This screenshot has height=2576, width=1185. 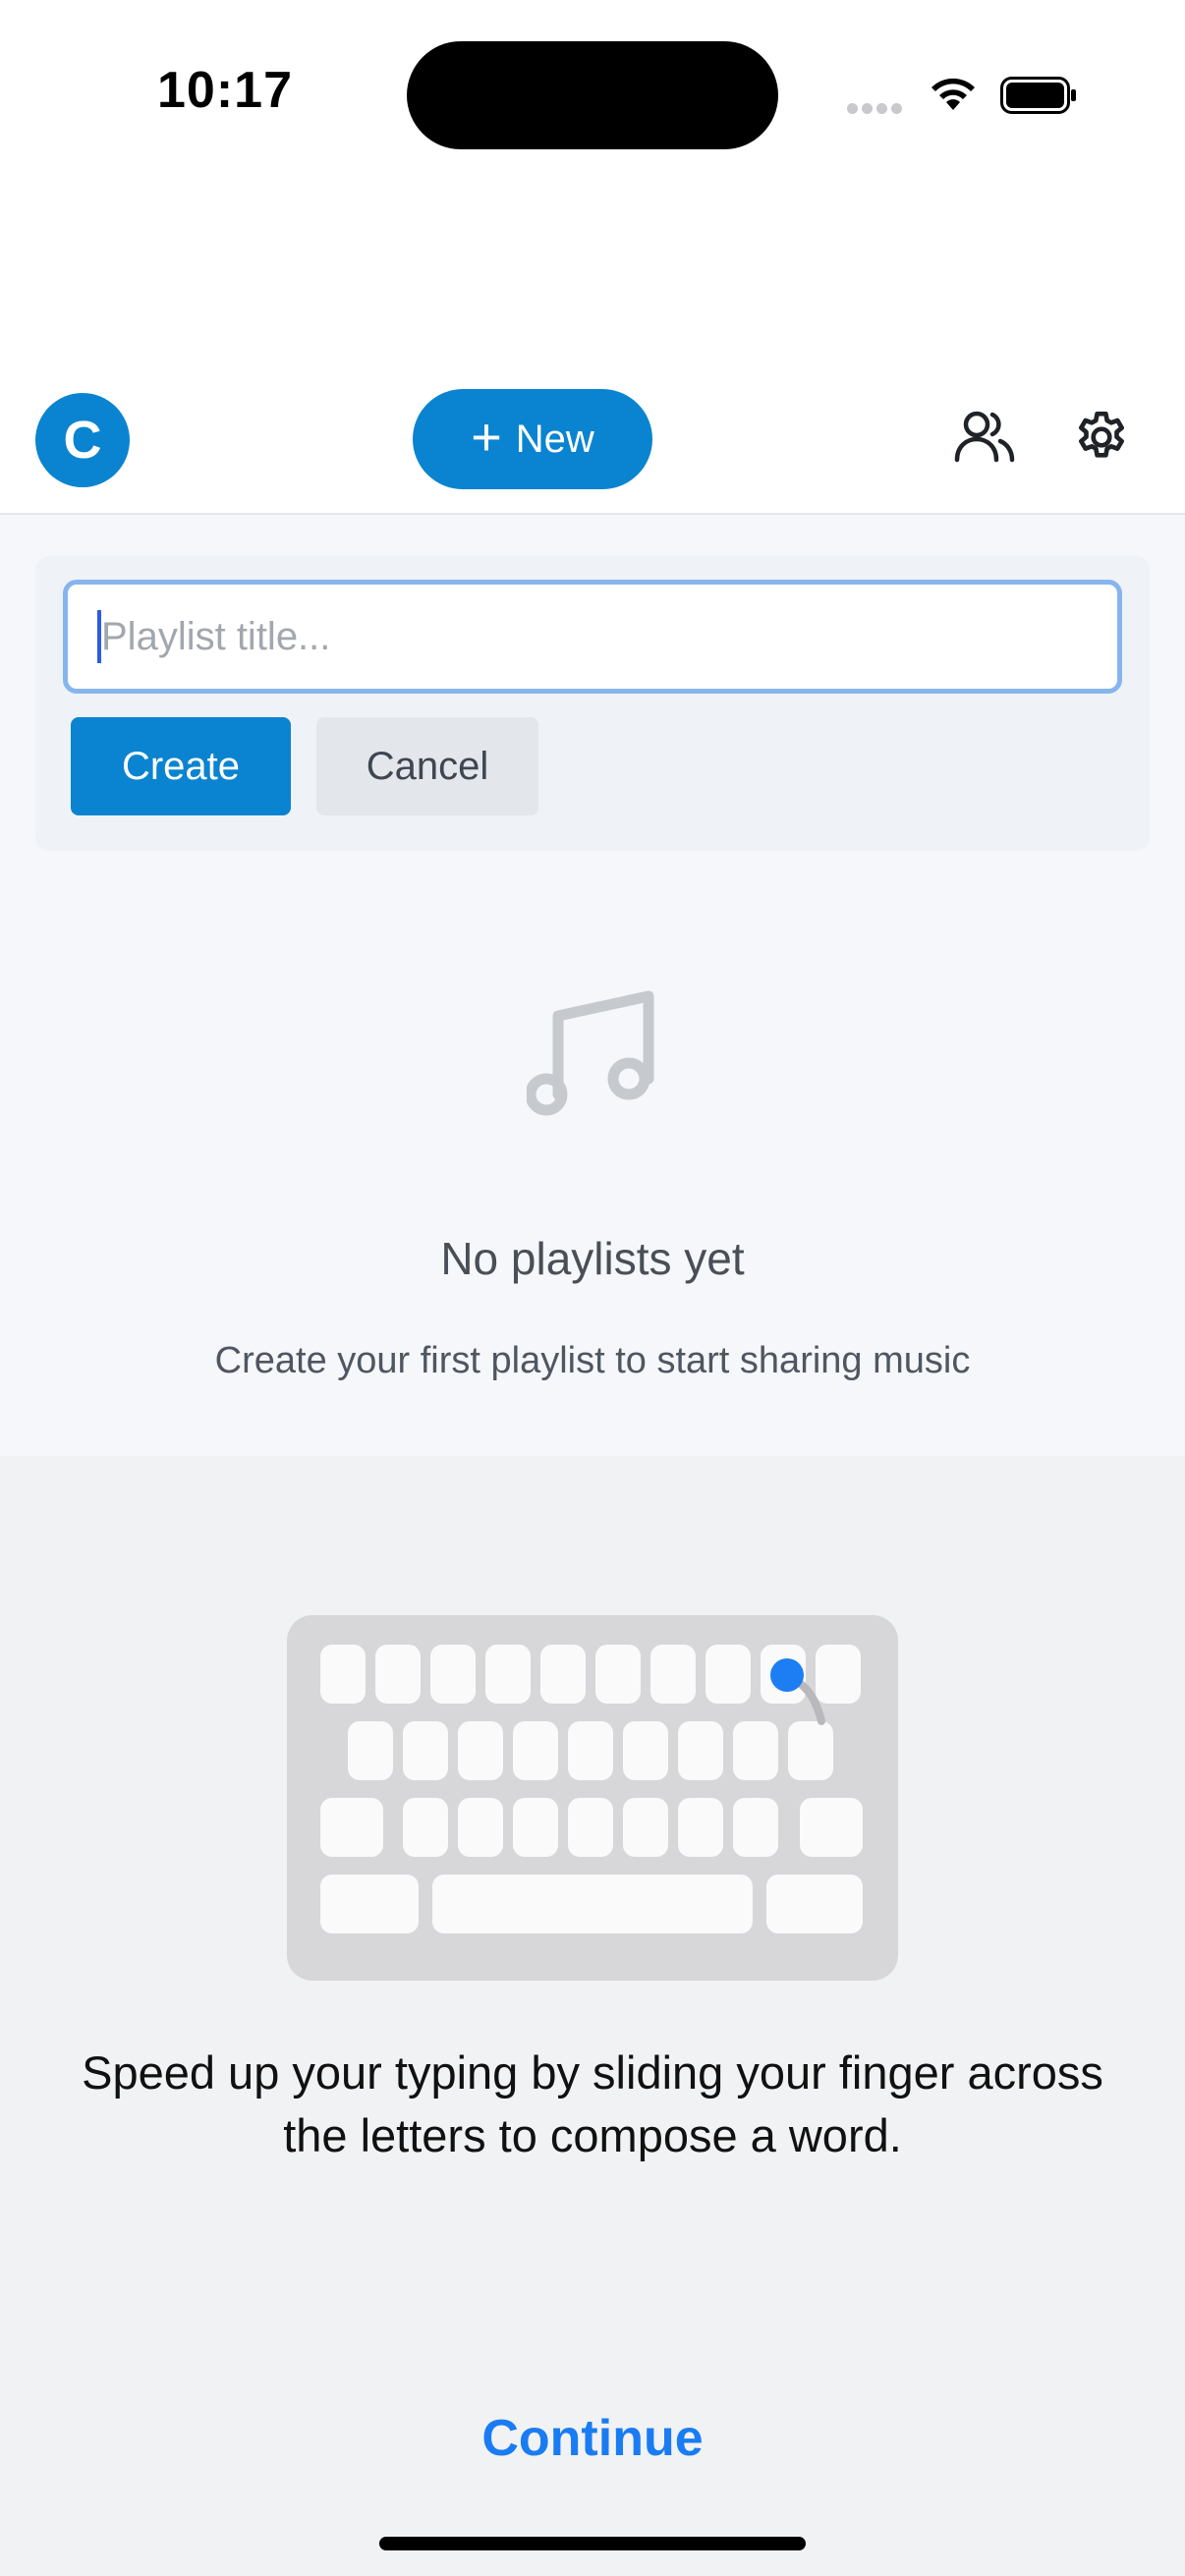 What do you see at coordinates (592, 1258) in the screenshot?
I see `empty-state-title: No playlists yet` at bounding box center [592, 1258].